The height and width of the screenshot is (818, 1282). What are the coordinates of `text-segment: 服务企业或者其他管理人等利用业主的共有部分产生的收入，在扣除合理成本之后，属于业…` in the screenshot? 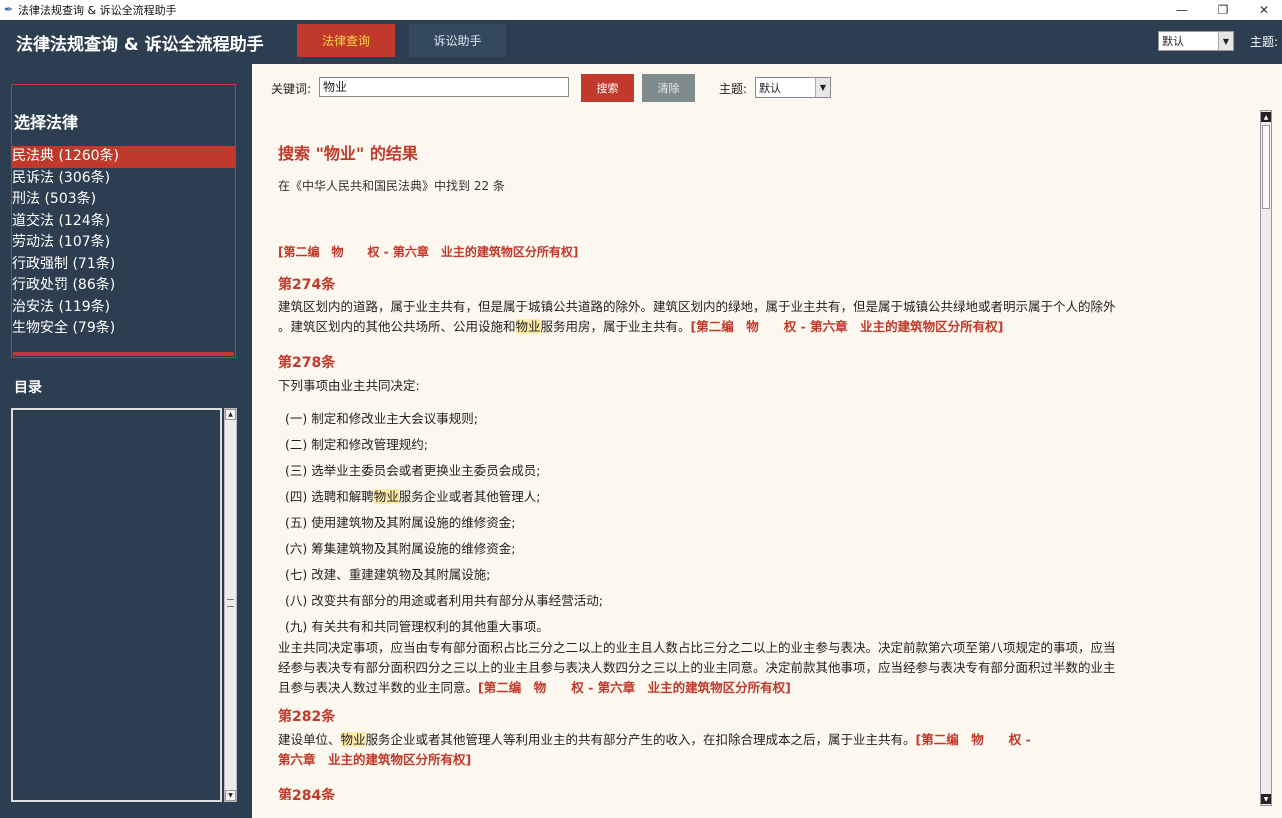 It's located at (640, 739).